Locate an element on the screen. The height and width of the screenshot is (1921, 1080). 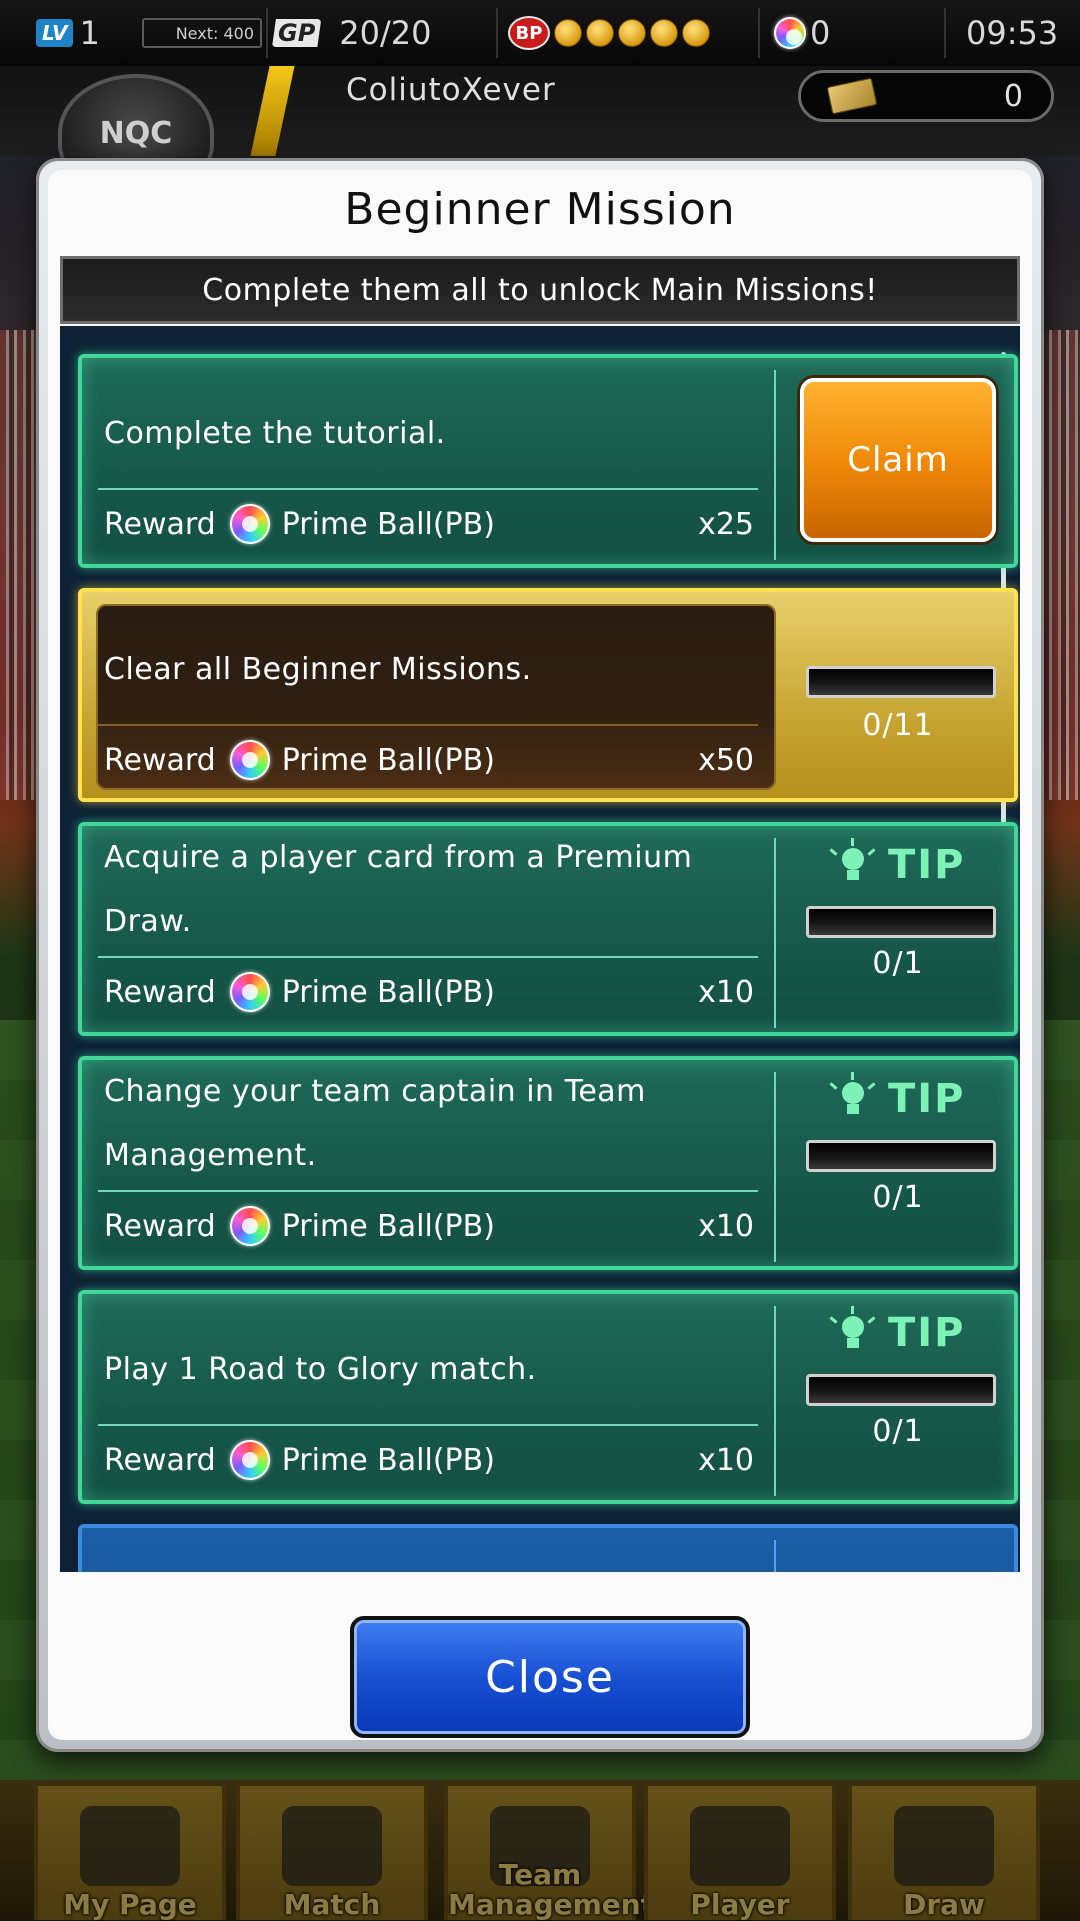
nav-draw: Draw is located at coordinates (944, 1853).